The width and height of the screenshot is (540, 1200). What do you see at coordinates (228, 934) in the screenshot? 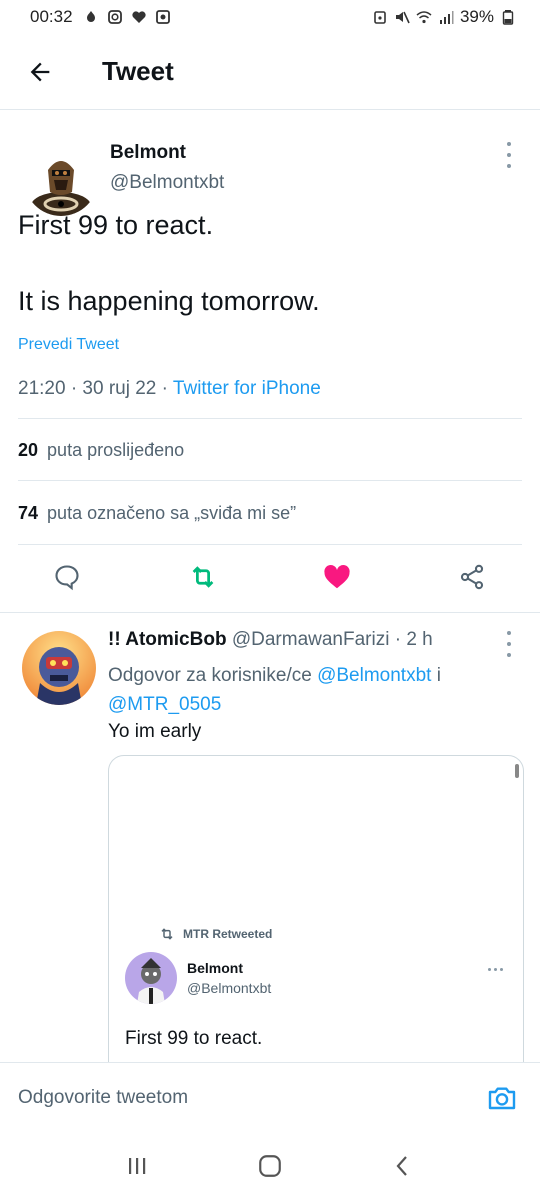
I see `retweeted-by-label: MTR Retweeted` at bounding box center [228, 934].